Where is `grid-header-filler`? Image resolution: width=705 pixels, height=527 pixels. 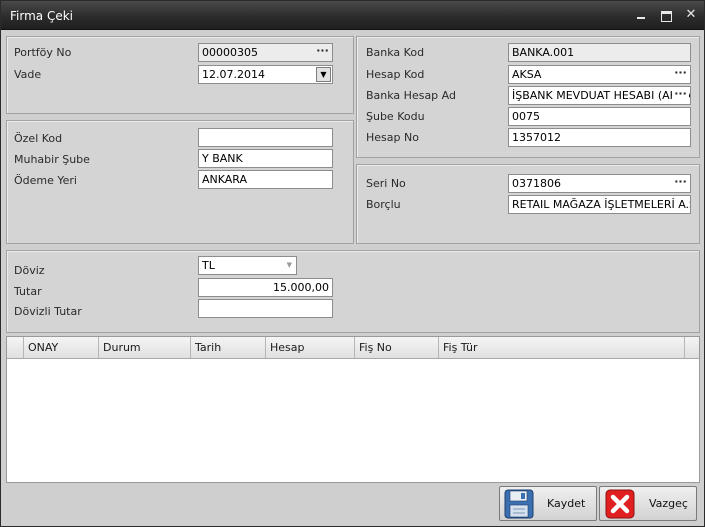 grid-header-filler is located at coordinates (691, 347).